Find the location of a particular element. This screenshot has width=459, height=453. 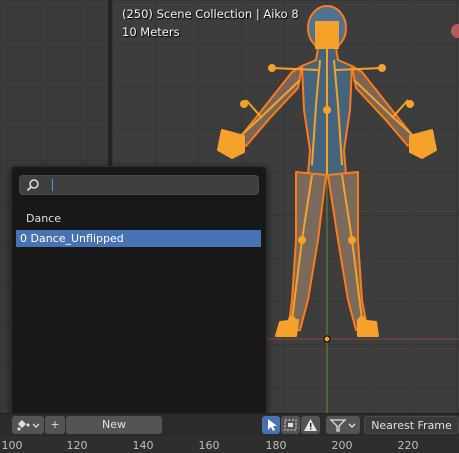

ruler-tick: 200 is located at coordinates (342, 445).